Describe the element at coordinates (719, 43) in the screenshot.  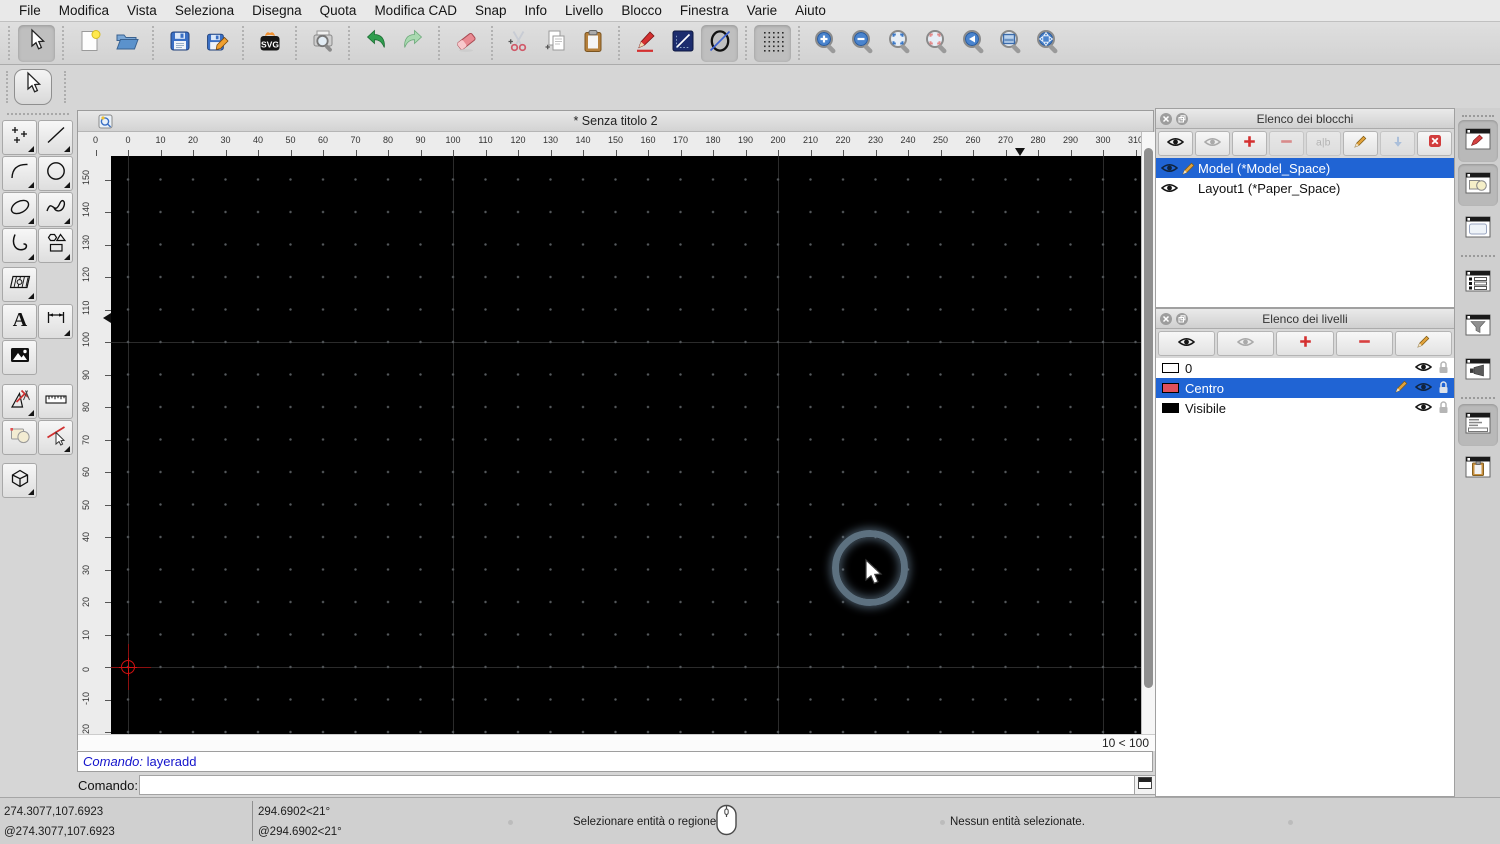
I see `circle-tool-button` at that location.